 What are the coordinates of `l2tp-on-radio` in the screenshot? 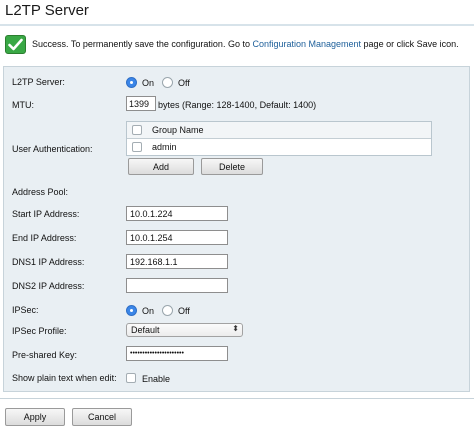 It's located at (131, 82).